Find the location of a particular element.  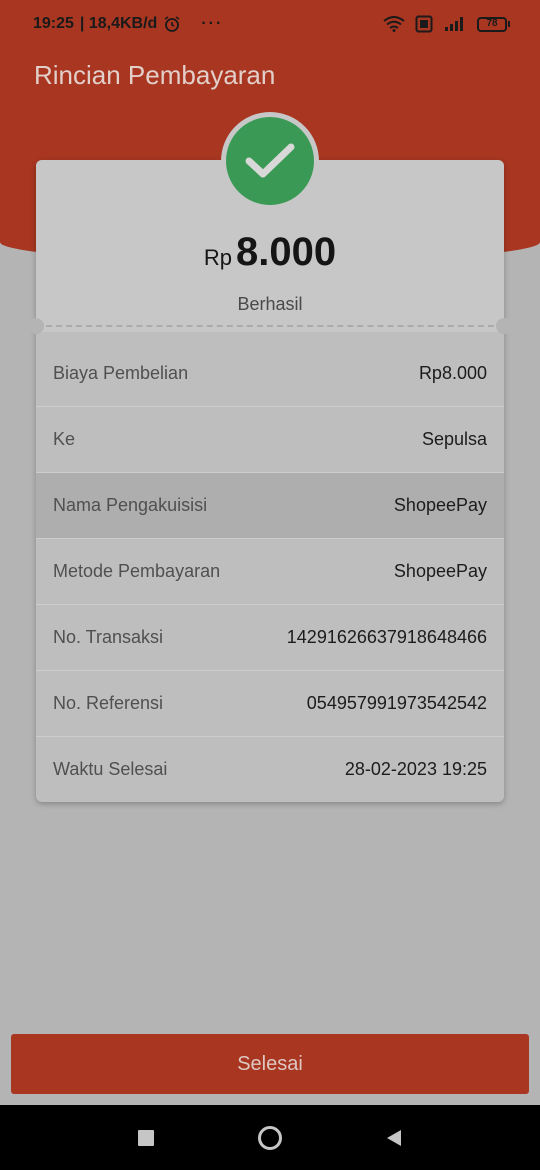

more-notifications-icon: ··· is located at coordinates (212, 23).